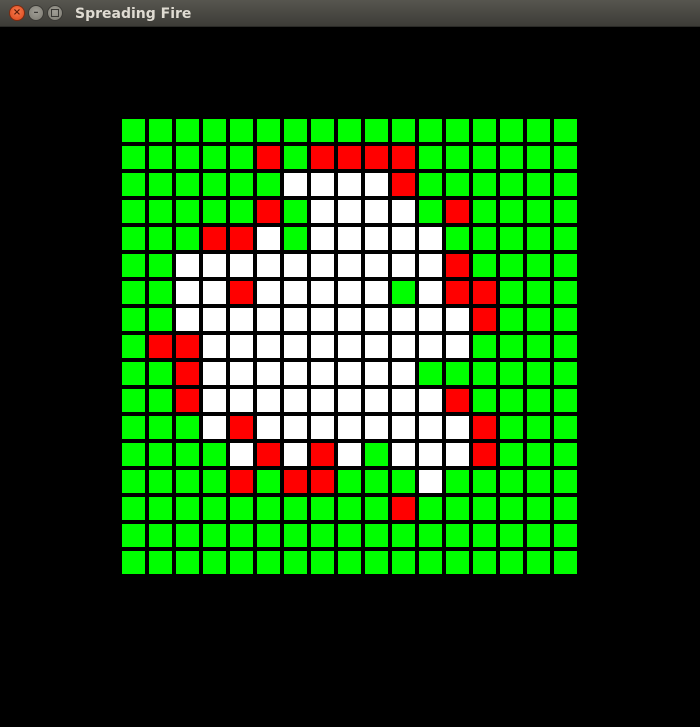 This screenshot has height=727, width=700. Describe the element at coordinates (36, 13) in the screenshot. I see `minimize-button: –` at that location.